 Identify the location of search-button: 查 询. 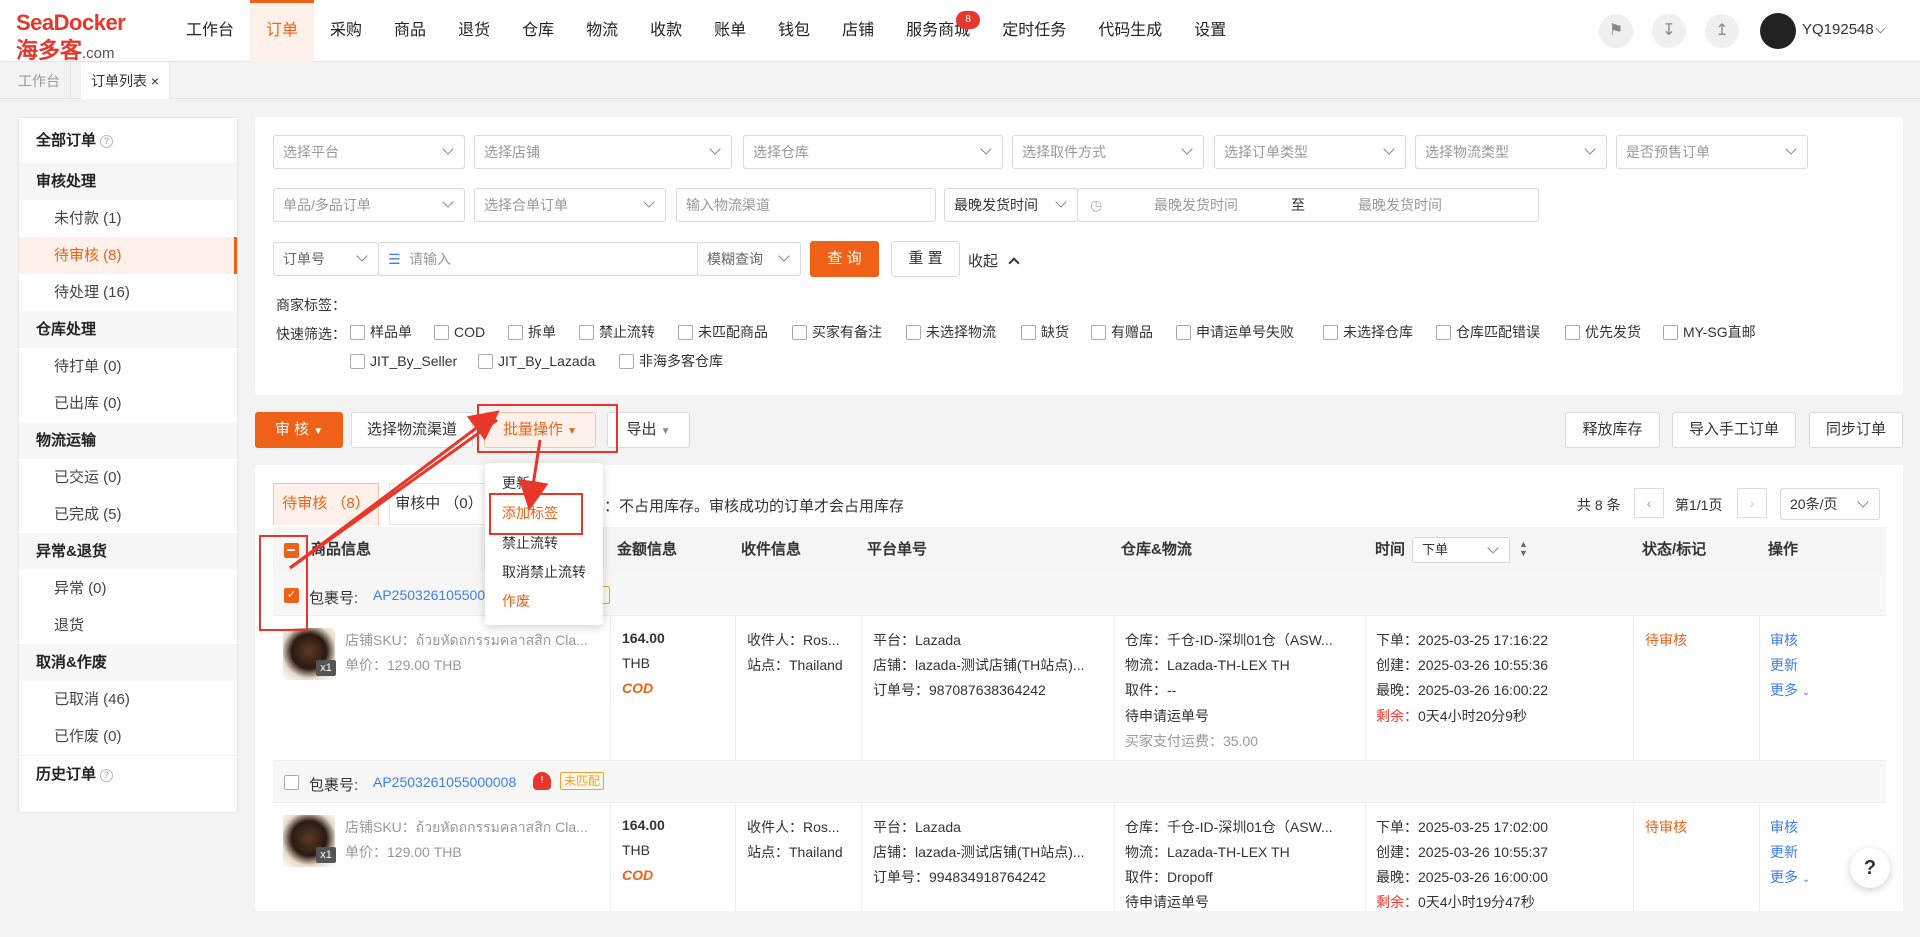
(844, 259).